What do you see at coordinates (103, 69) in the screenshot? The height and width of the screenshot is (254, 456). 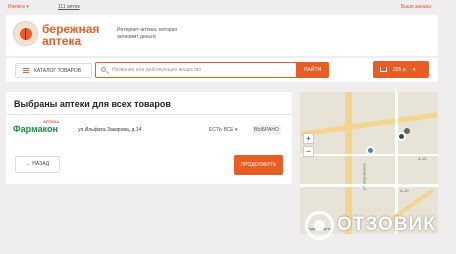 I see `search-icon` at bounding box center [103, 69].